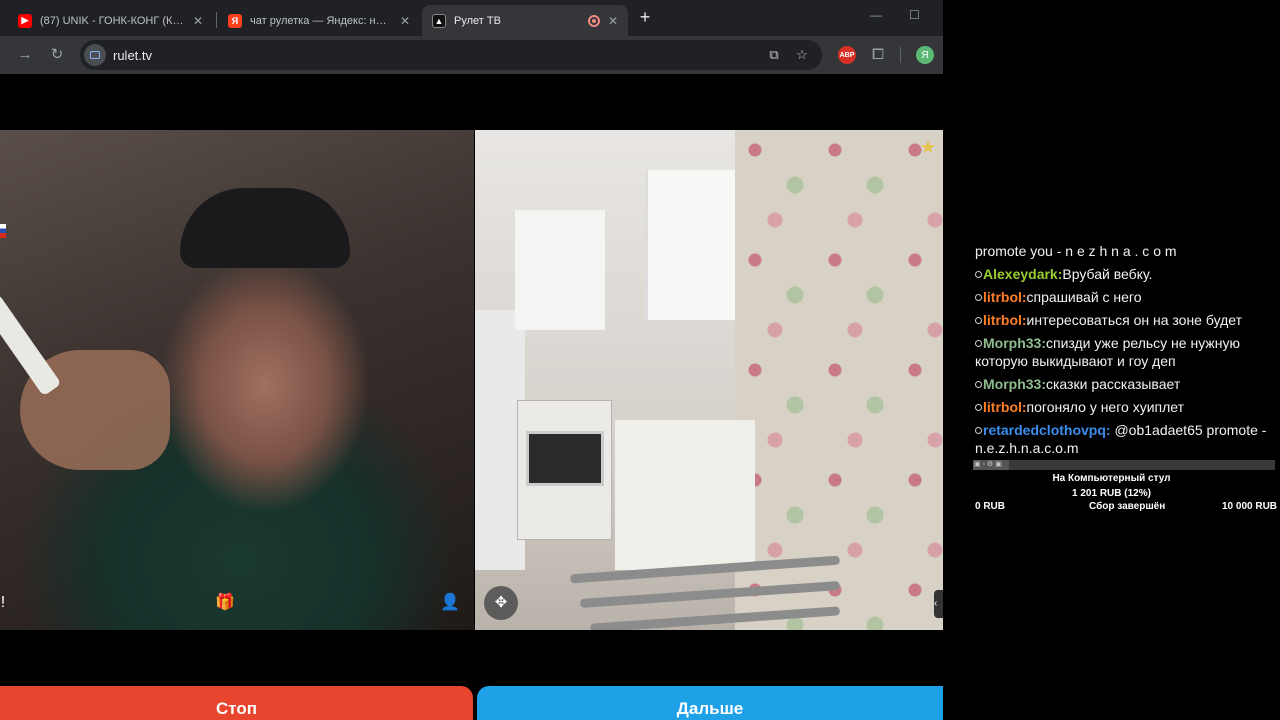 Image resolution: width=1280 pixels, height=720 pixels. Describe the element at coordinates (216, 20) in the screenshot. I see `tab-separator` at that location.